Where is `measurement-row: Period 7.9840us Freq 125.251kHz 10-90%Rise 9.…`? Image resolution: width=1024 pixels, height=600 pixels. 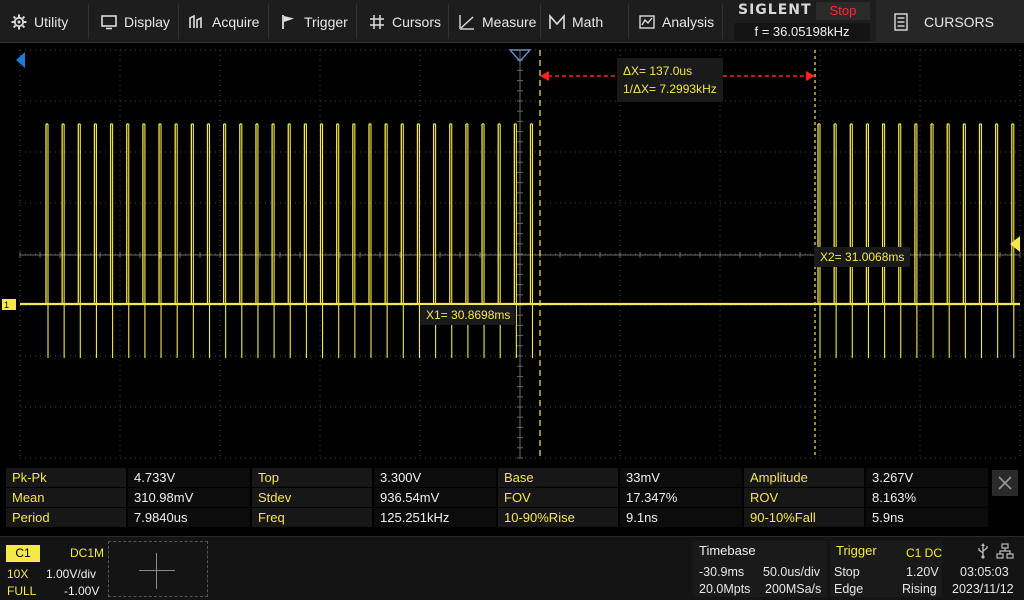 measurement-row: Period 7.9840us Freq 125.251kHz 10-90%Rise 9.… is located at coordinates (497, 518).